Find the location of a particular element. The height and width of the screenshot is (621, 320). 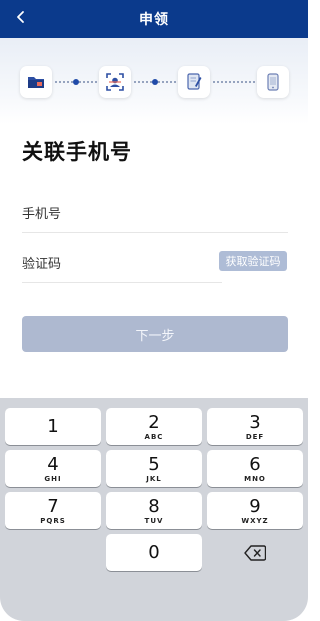

delete-key is located at coordinates (255, 552).